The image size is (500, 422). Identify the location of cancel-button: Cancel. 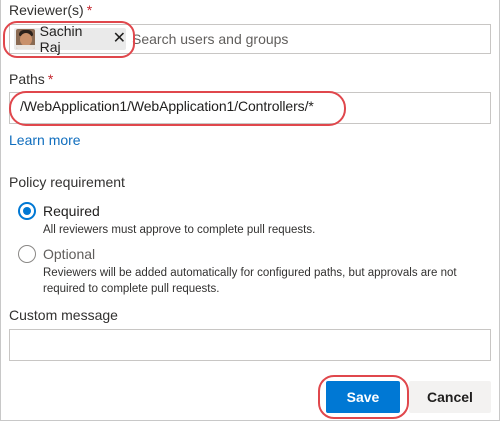
(450, 397).